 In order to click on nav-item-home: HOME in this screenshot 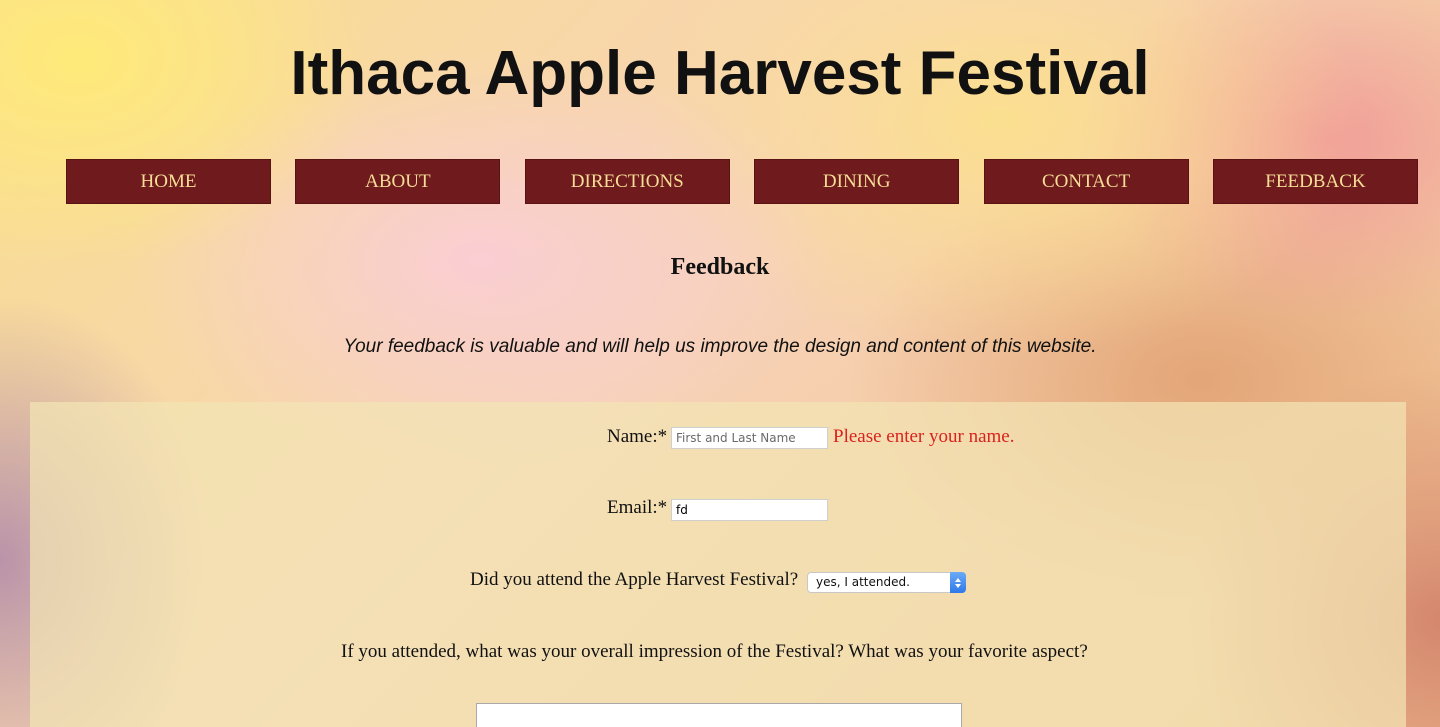, I will do `click(168, 181)`.